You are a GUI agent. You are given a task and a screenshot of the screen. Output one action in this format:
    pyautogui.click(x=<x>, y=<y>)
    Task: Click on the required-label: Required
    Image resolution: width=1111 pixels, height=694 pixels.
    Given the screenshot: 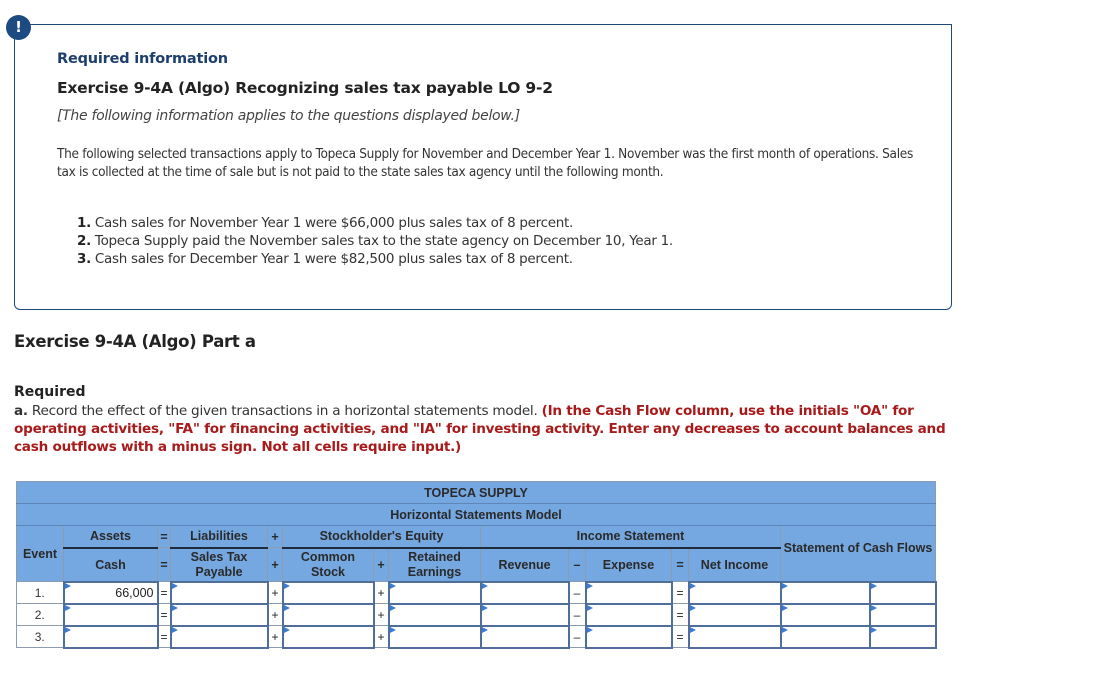 What is the action you would take?
    pyautogui.click(x=50, y=392)
    